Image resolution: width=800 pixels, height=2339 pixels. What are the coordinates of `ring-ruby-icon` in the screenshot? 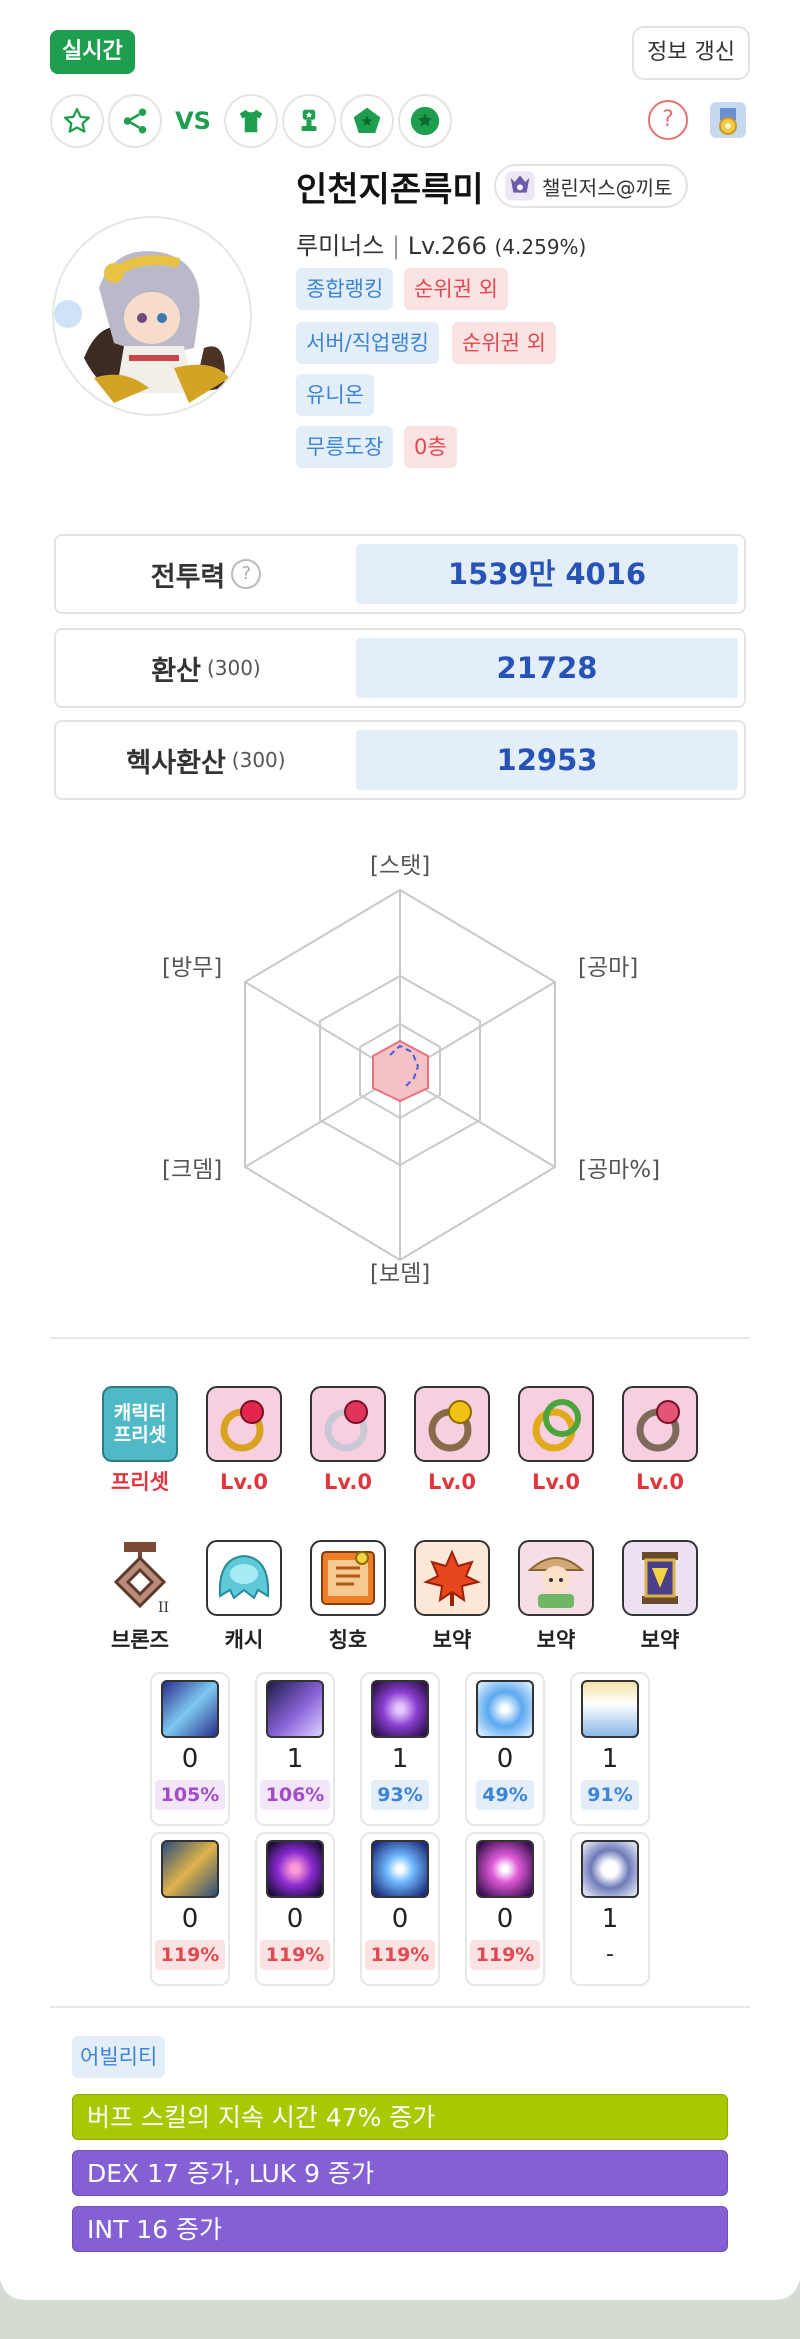 It's located at (244, 1424).